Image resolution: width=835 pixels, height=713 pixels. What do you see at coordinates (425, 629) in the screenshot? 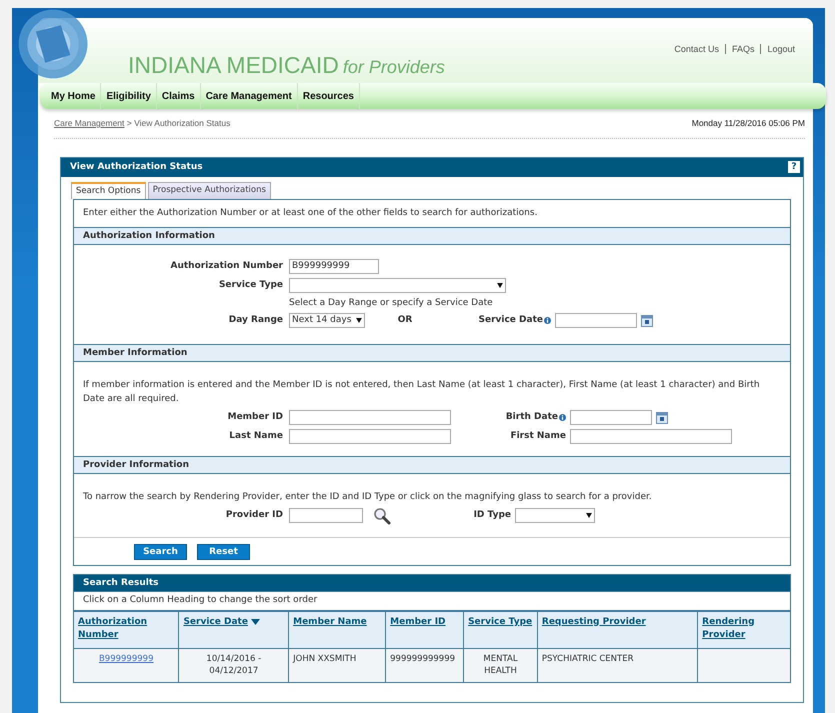
I see `column-header: Member ID` at bounding box center [425, 629].